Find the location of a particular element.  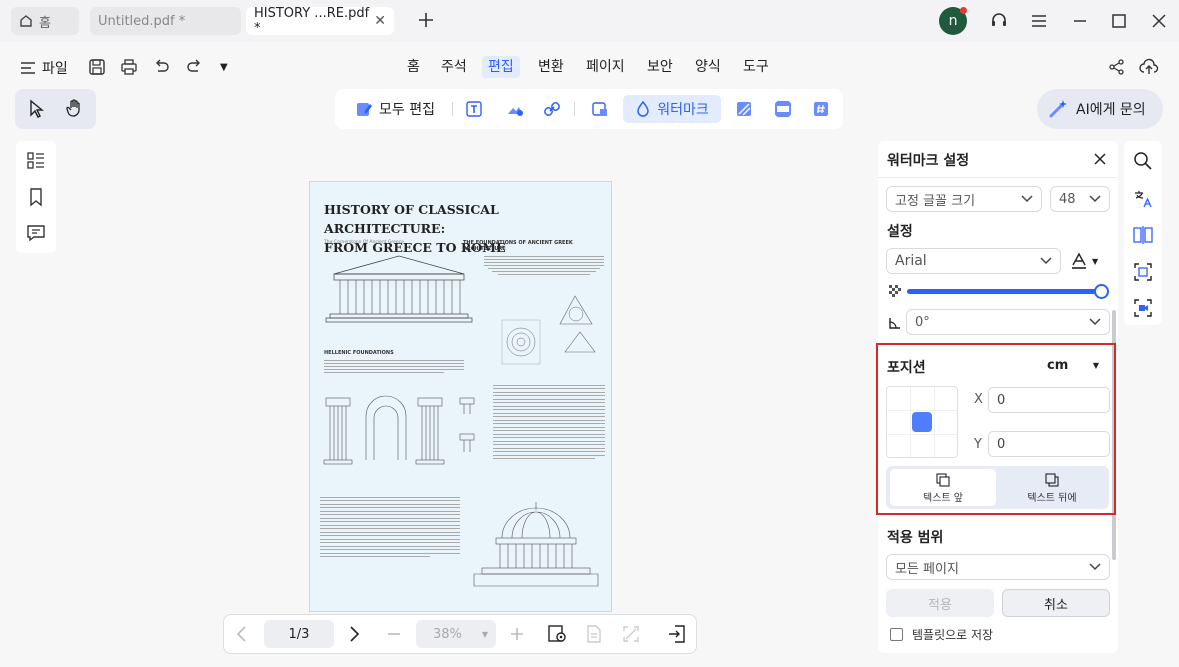

intro-paragraph-placeholder is located at coordinates (544, 265).